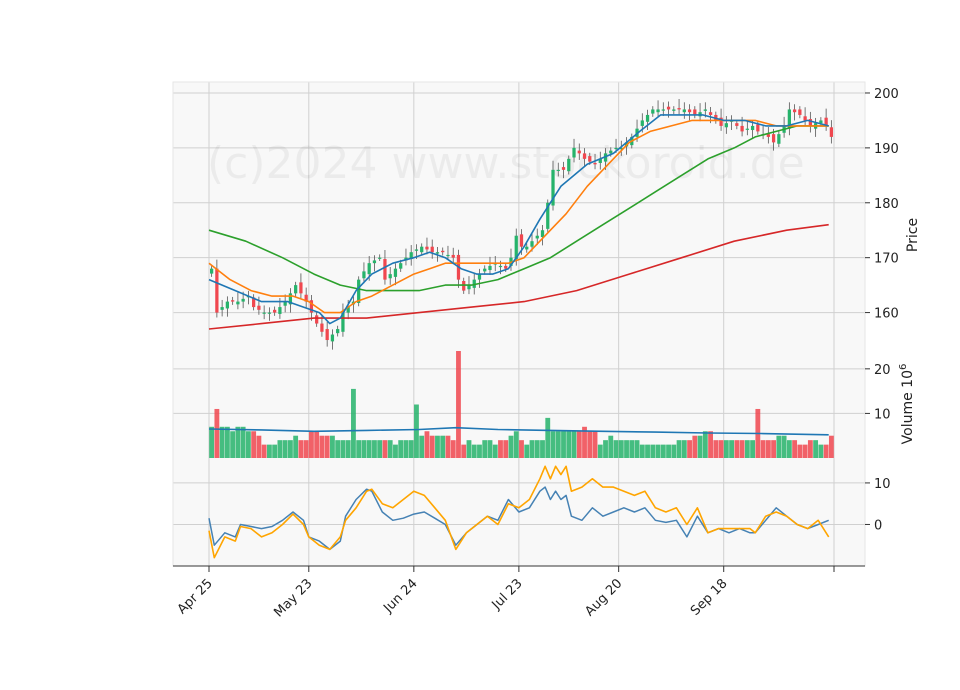 This screenshot has height=690, width=960. Describe the element at coordinates (506, 163) in the screenshot. I see `watermark: (c)2024 www.stockoroid.de` at that location.